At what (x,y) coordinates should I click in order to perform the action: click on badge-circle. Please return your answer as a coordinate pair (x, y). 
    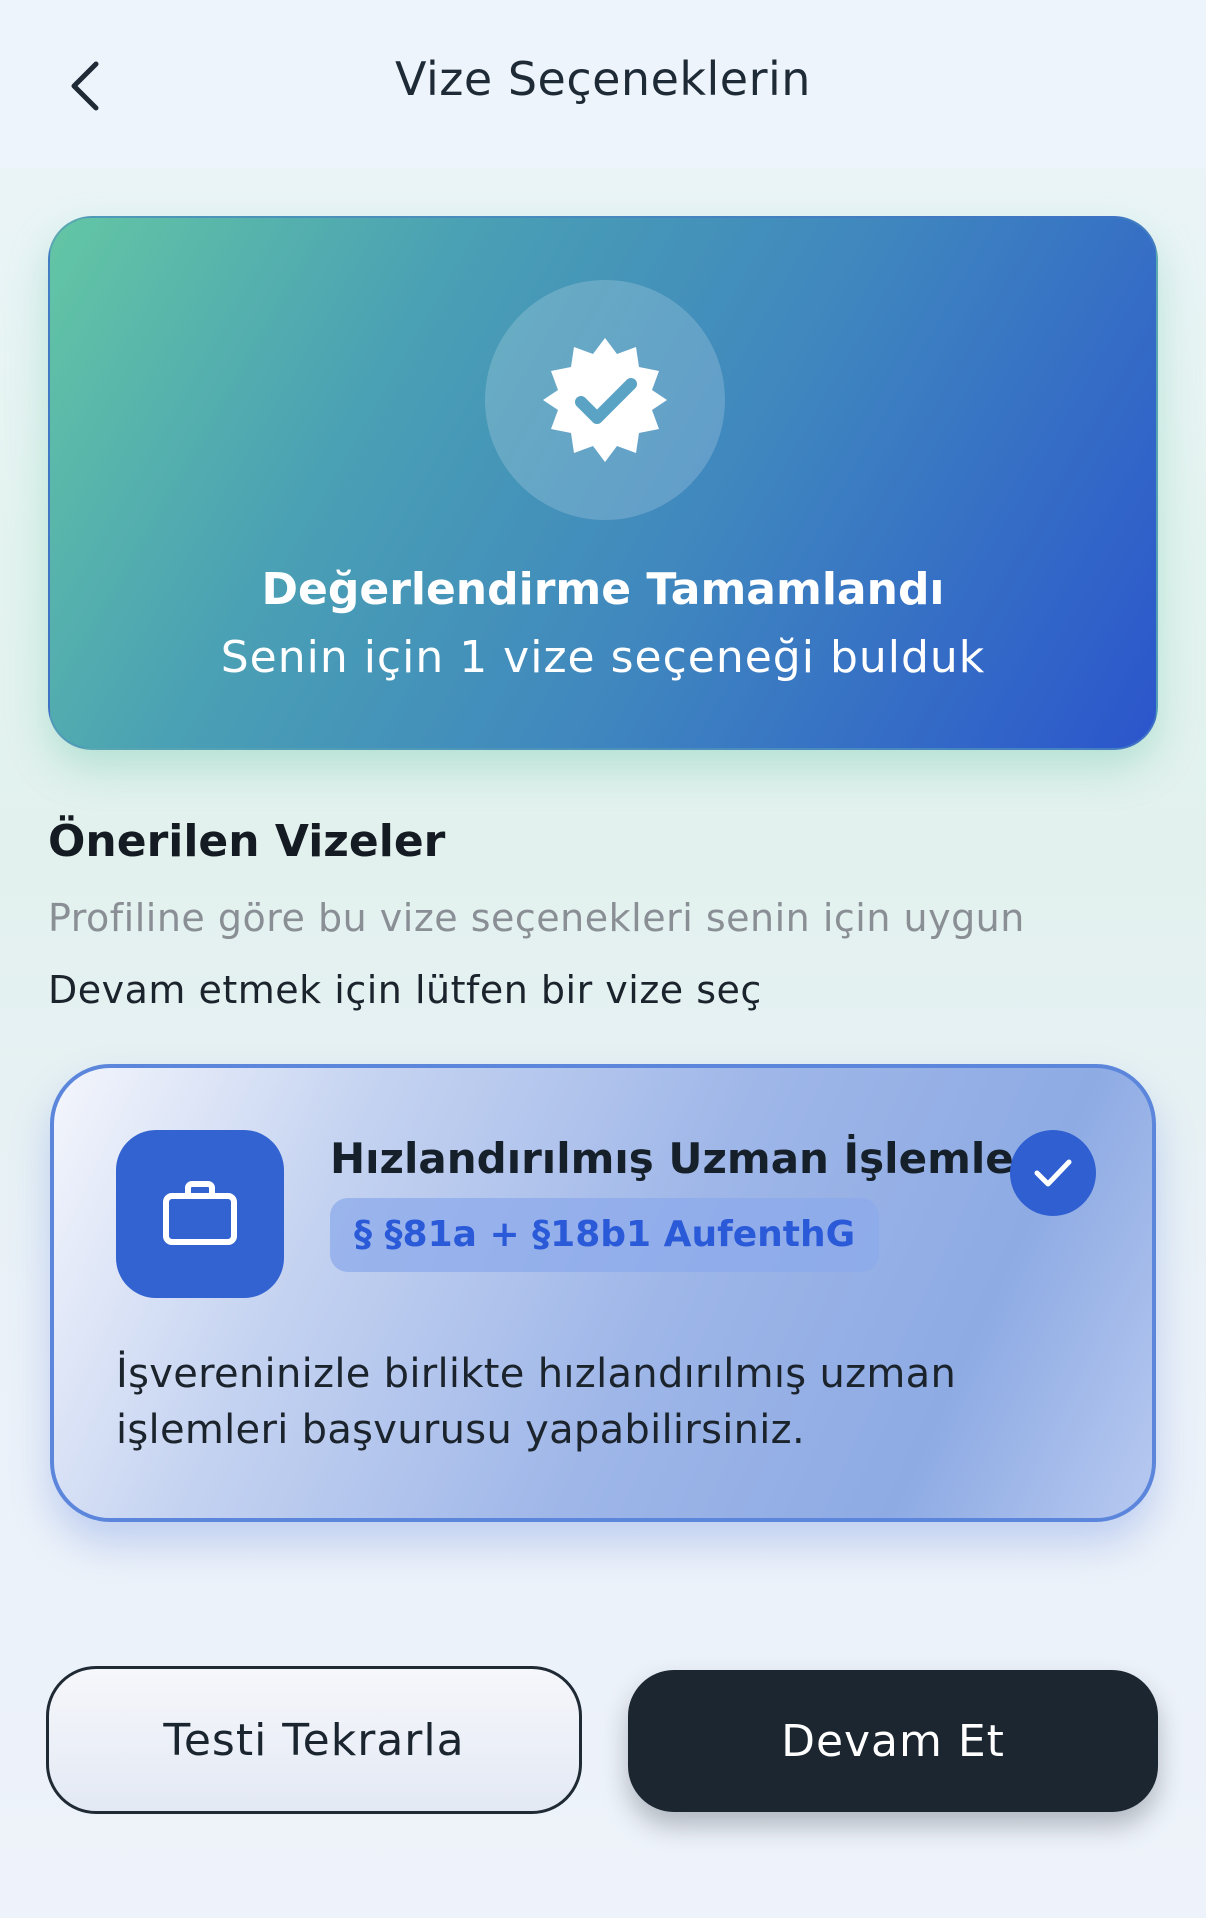
    Looking at the image, I should click on (605, 400).